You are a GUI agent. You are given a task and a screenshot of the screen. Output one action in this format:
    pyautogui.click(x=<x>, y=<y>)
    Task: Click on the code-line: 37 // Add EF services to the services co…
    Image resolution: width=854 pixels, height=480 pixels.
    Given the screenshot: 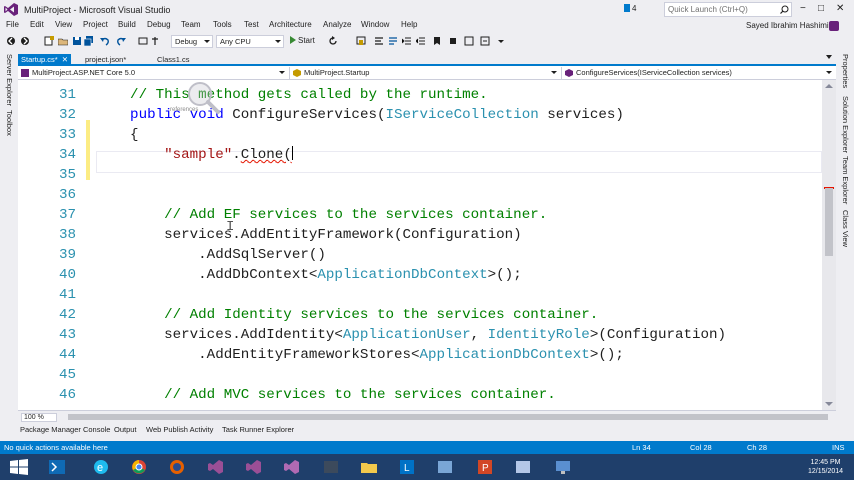 What is the action you would take?
    pyautogui.click(x=420, y=215)
    